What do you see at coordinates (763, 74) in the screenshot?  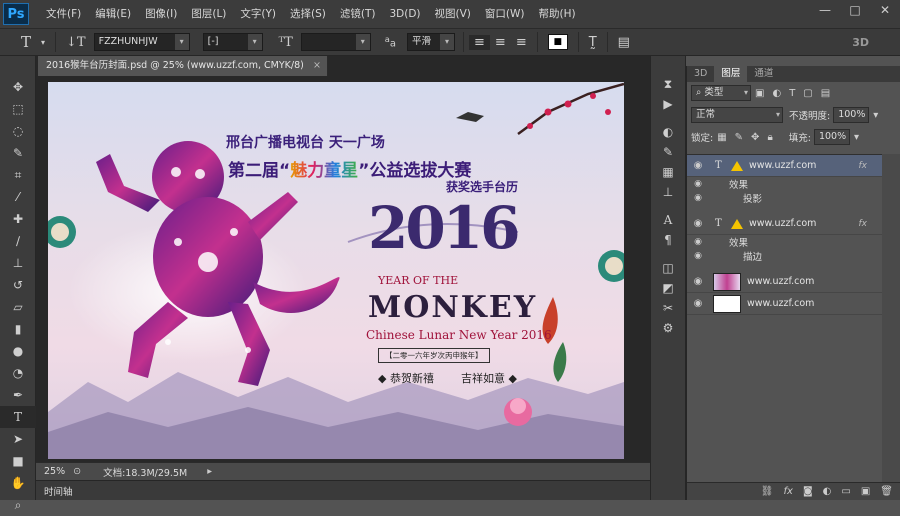 I see `tab-channels: 通道` at bounding box center [763, 74].